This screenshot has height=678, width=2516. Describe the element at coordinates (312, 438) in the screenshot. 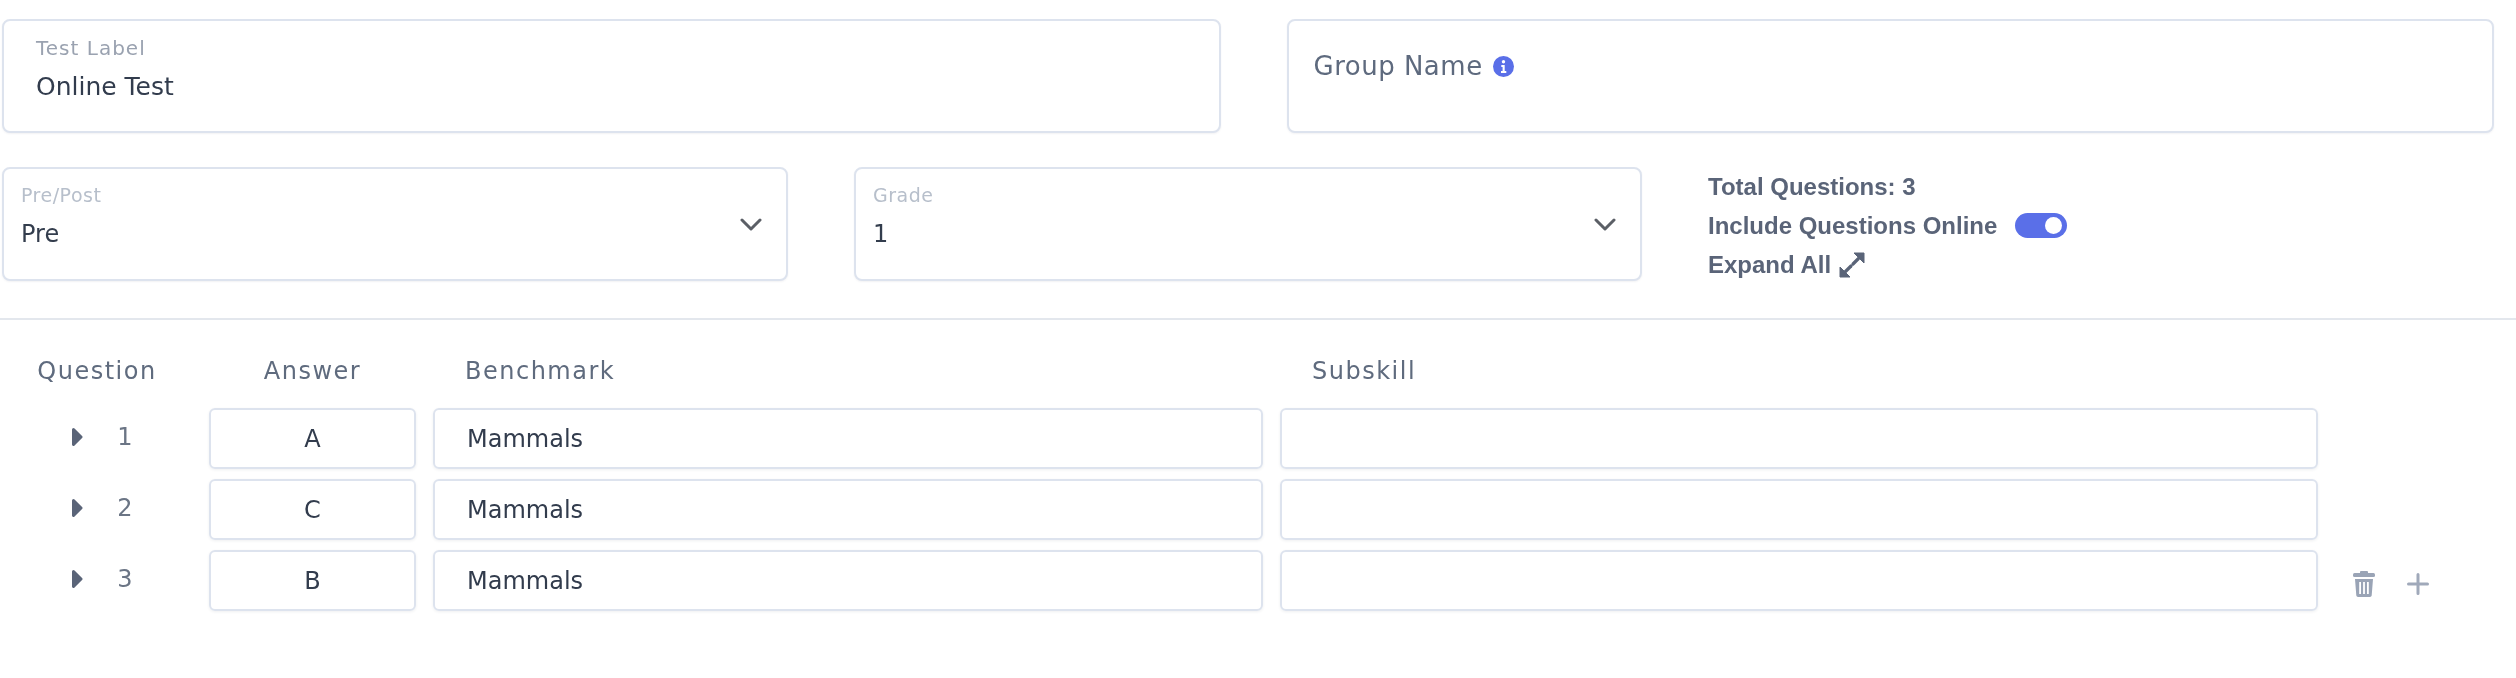

I see `answer-field: A` at that location.